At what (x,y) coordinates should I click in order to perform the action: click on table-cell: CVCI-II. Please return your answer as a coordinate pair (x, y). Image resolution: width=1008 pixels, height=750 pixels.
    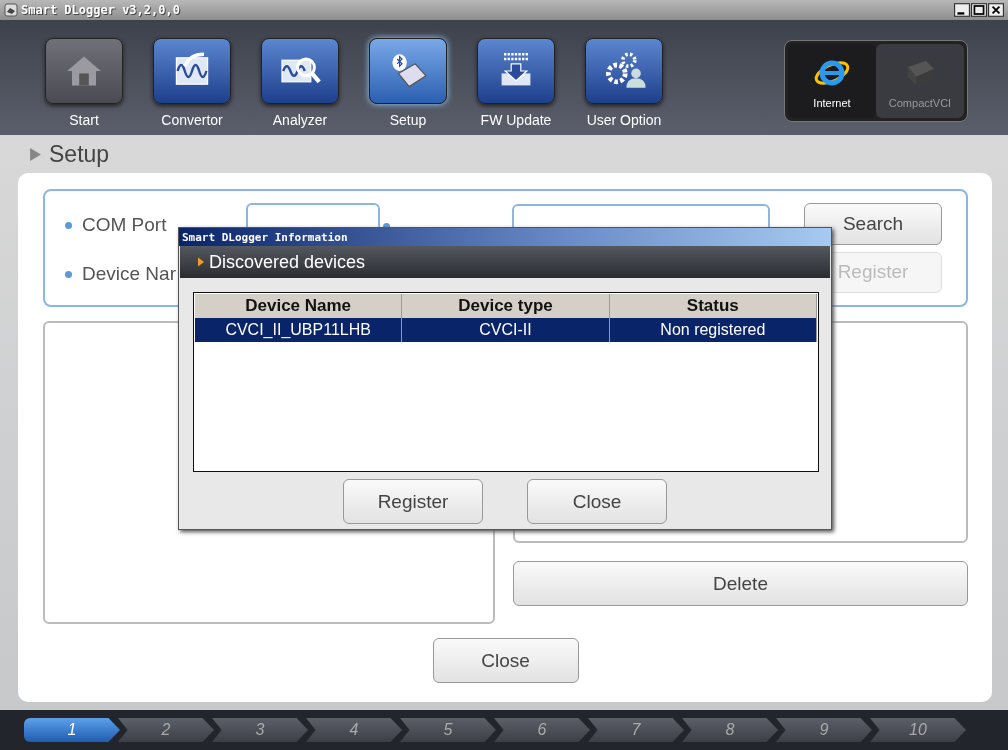
    Looking at the image, I should click on (506, 330).